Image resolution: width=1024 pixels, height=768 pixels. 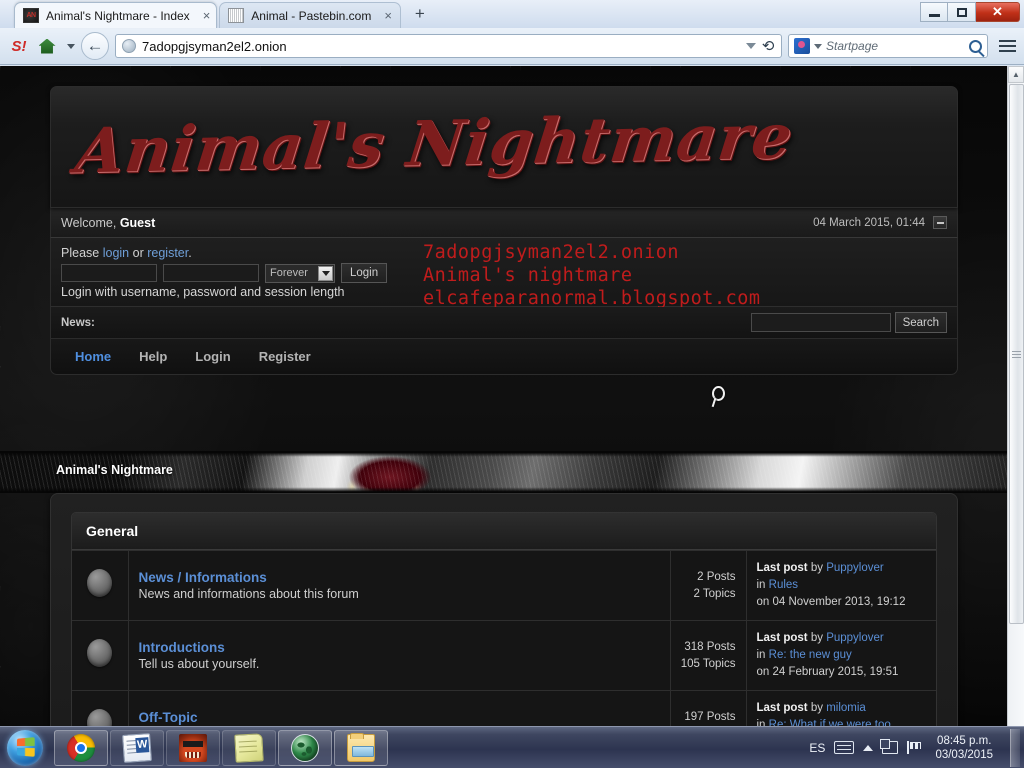 What do you see at coordinates (802, 46) in the screenshot?
I see `startpage-icon` at bounding box center [802, 46].